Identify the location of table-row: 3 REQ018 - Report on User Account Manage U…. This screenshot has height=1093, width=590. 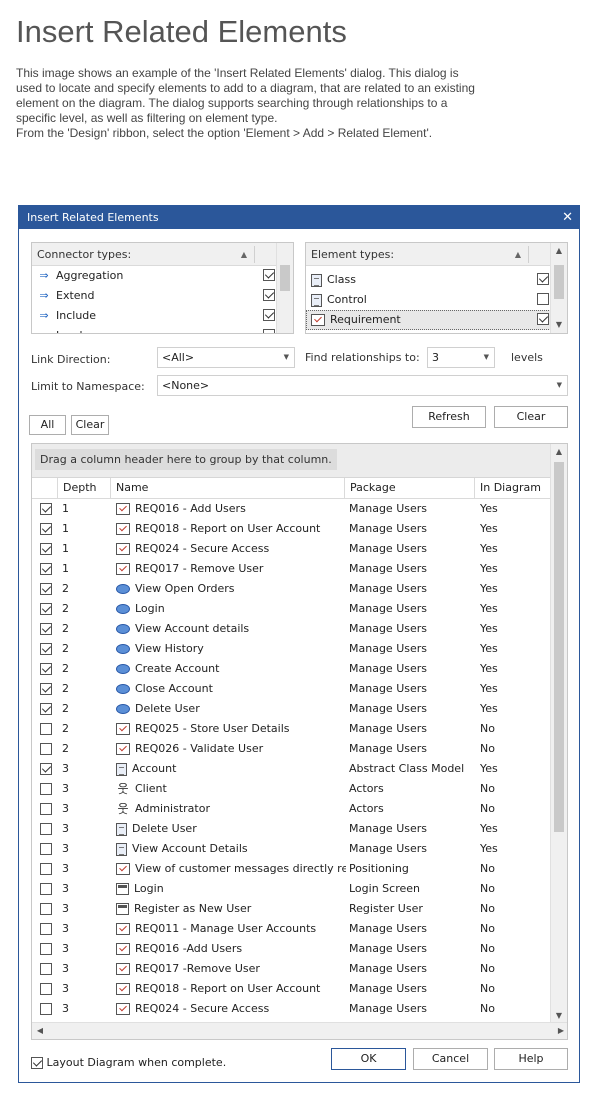
(299, 989).